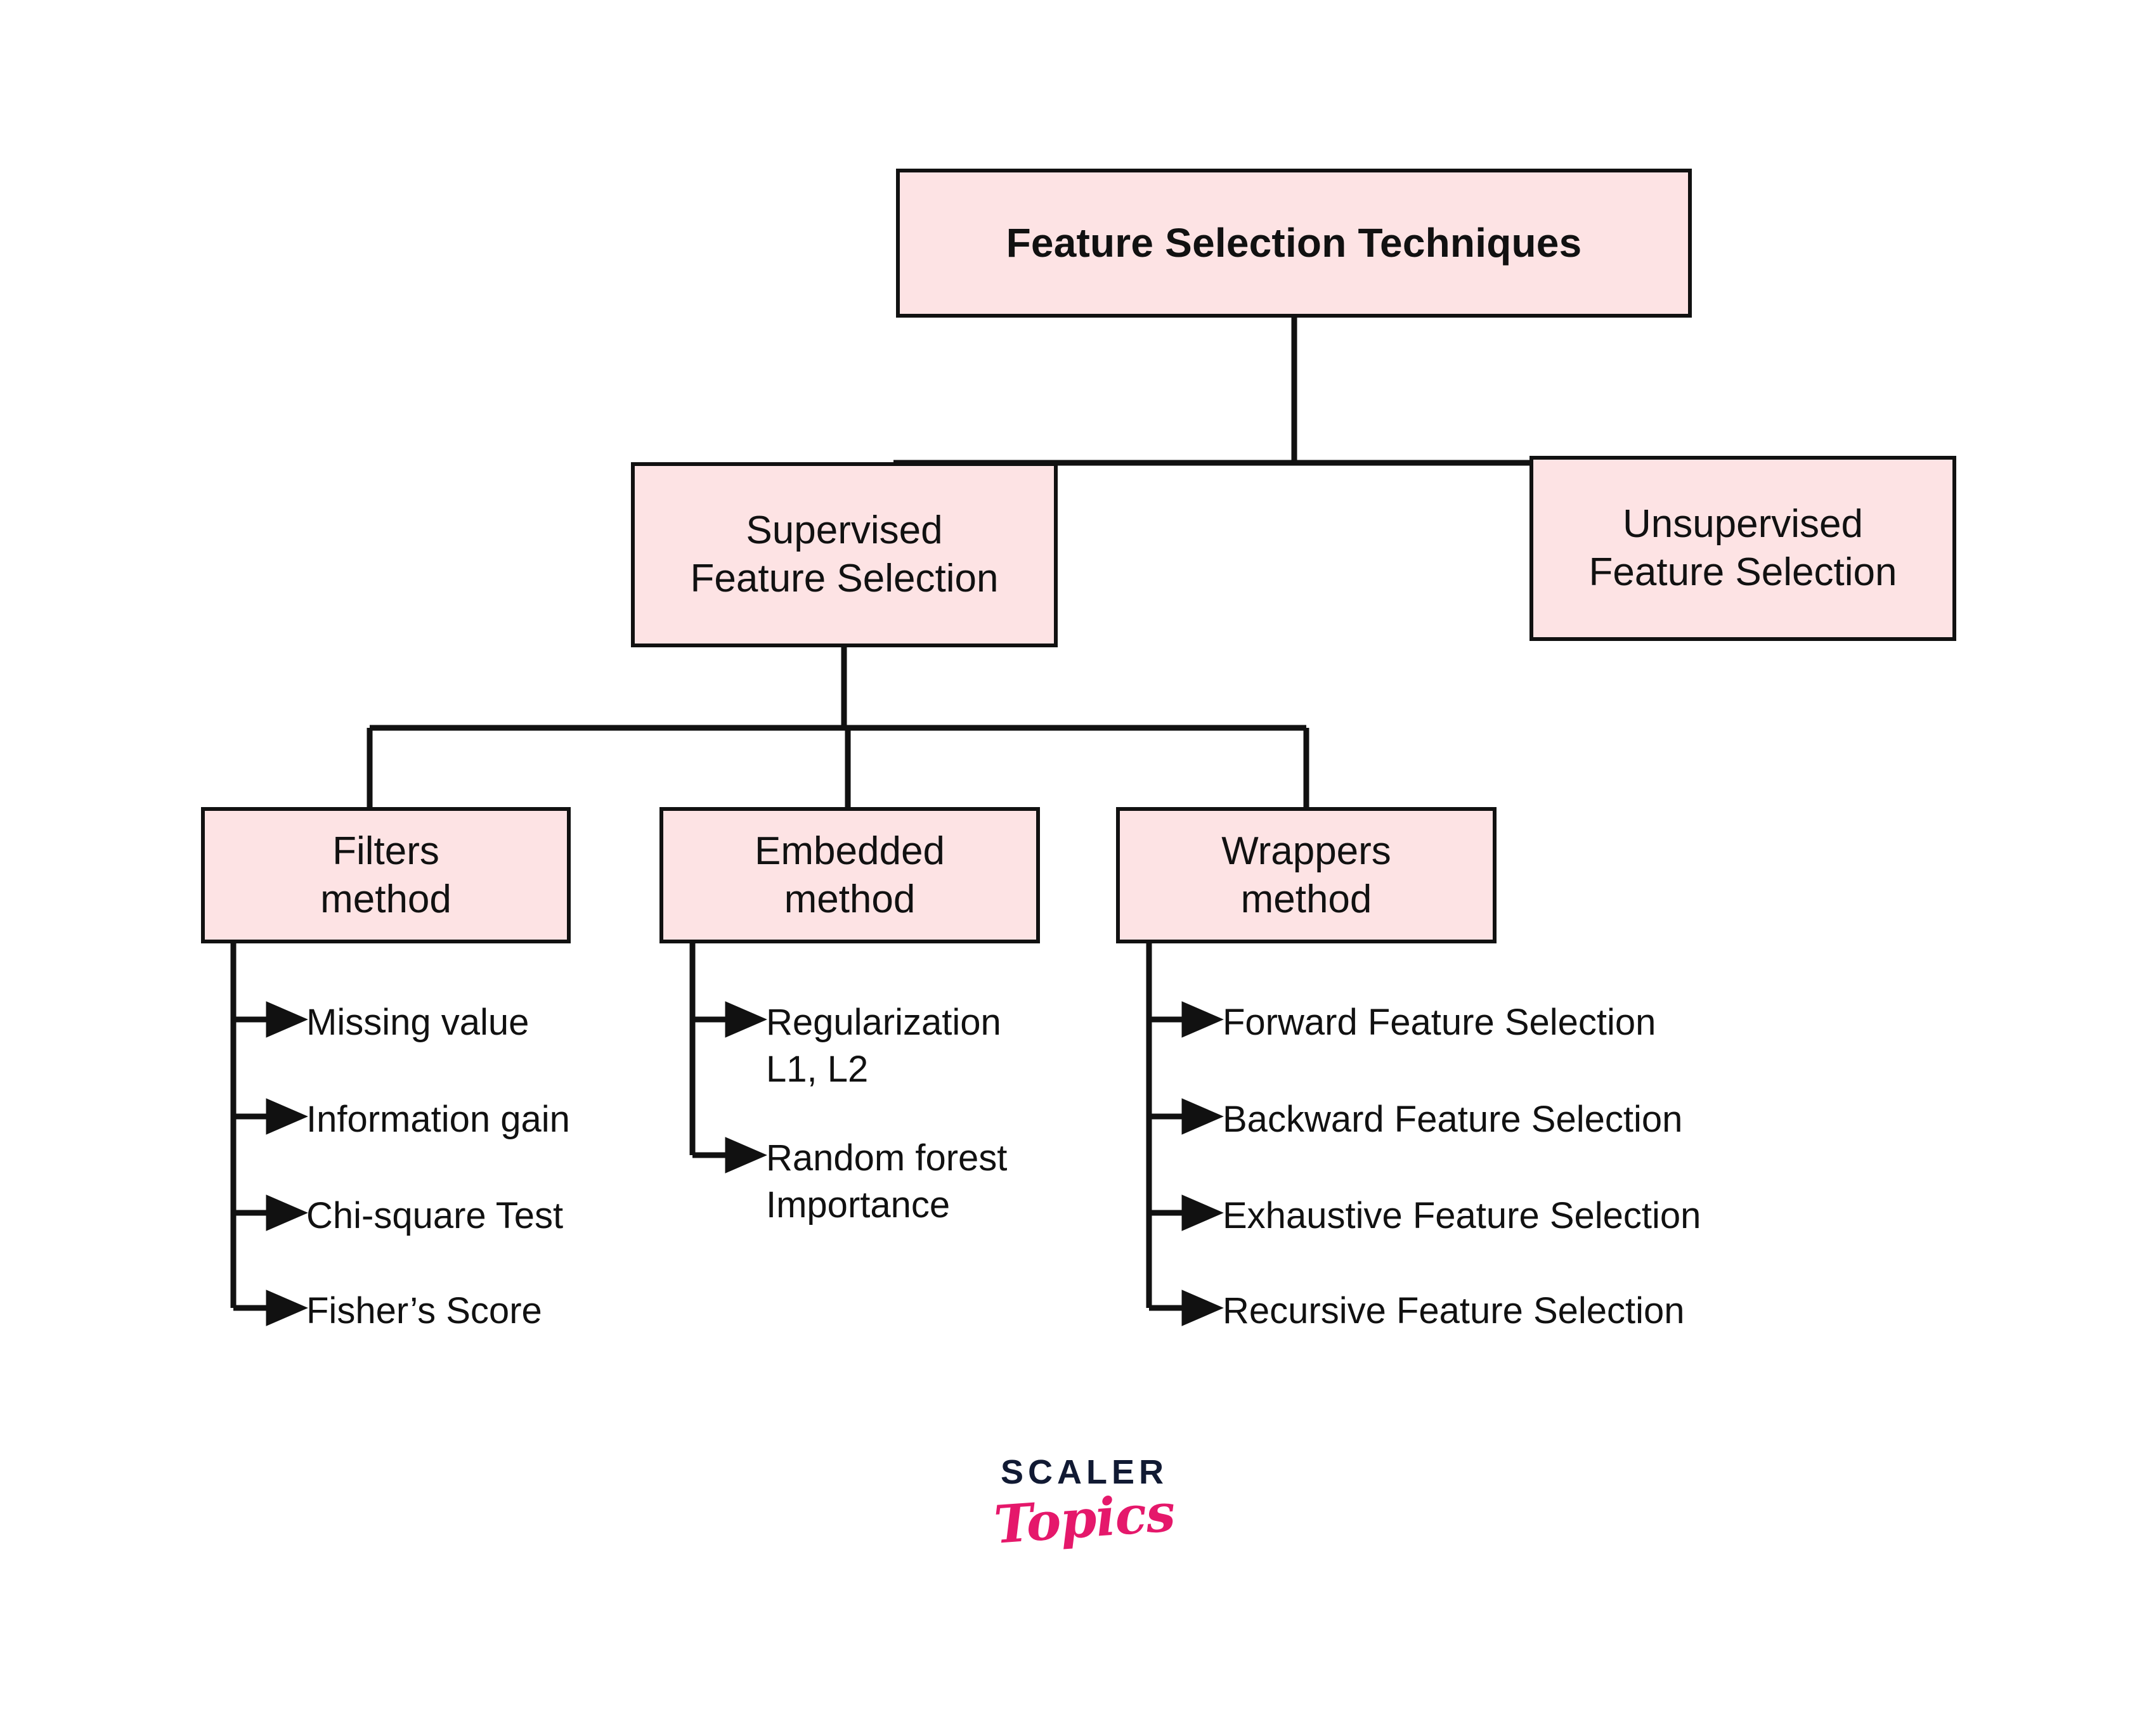 This screenshot has width=2156, height=1727. Describe the element at coordinates (1294, 243) in the screenshot. I see `node-feature-selection-techniques: Feature Selection Techniques` at that location.